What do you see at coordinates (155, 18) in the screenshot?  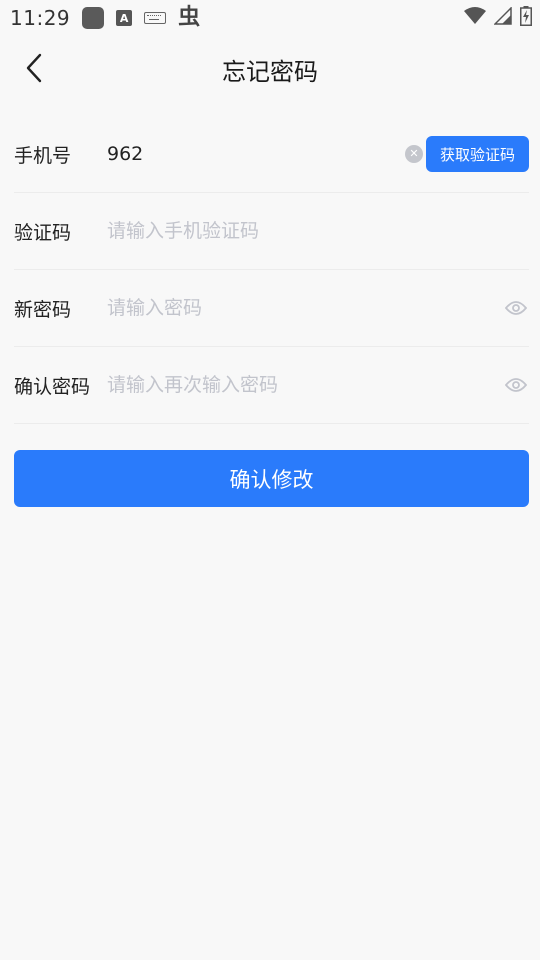 I see `keyboard-icon` at bounding box center [155, 18].